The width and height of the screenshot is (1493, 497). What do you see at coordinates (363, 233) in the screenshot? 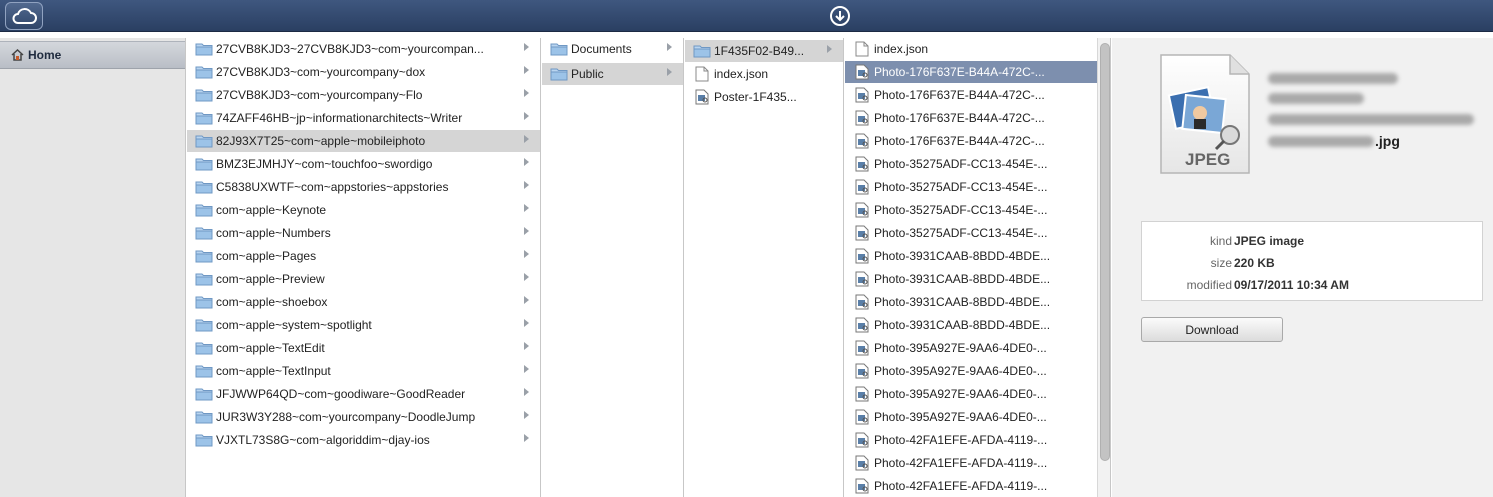
I see `app-folder-row: com~apple~Numbers` at bounding box center [363, 233].